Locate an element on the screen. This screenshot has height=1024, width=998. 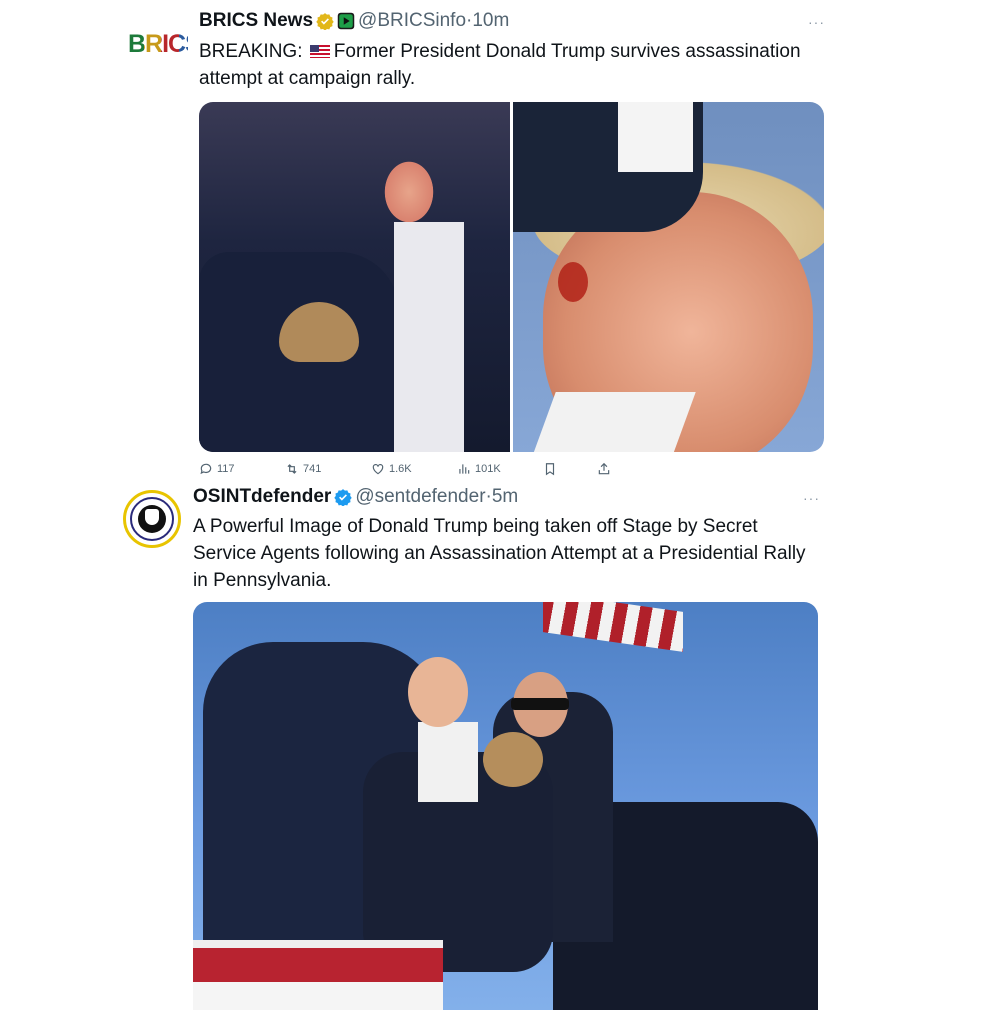
author-handle: @BRICSinfo is located at coordinates (412, 21).